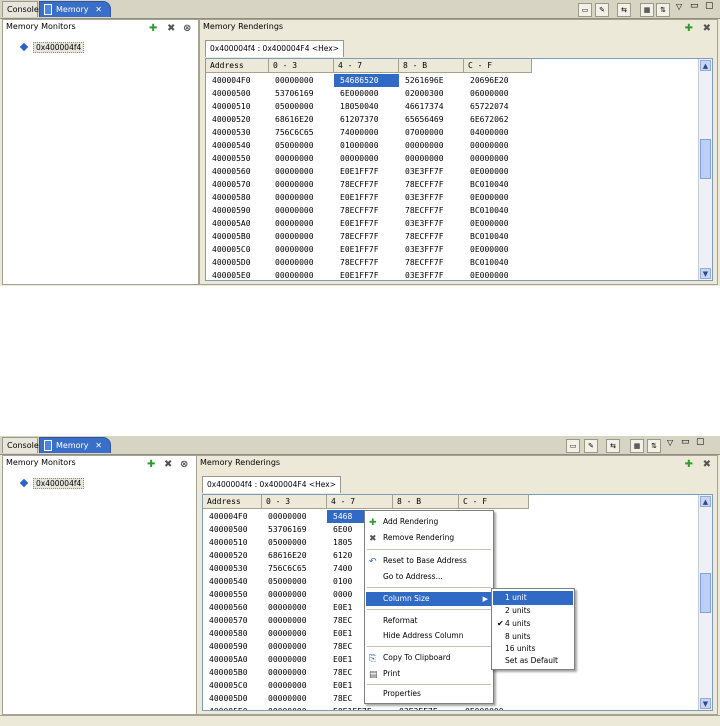  What do you see at coordinates (637, 446) in the screenshot?
I see `layout-icon: ▦` at bounding box center [637, 446].